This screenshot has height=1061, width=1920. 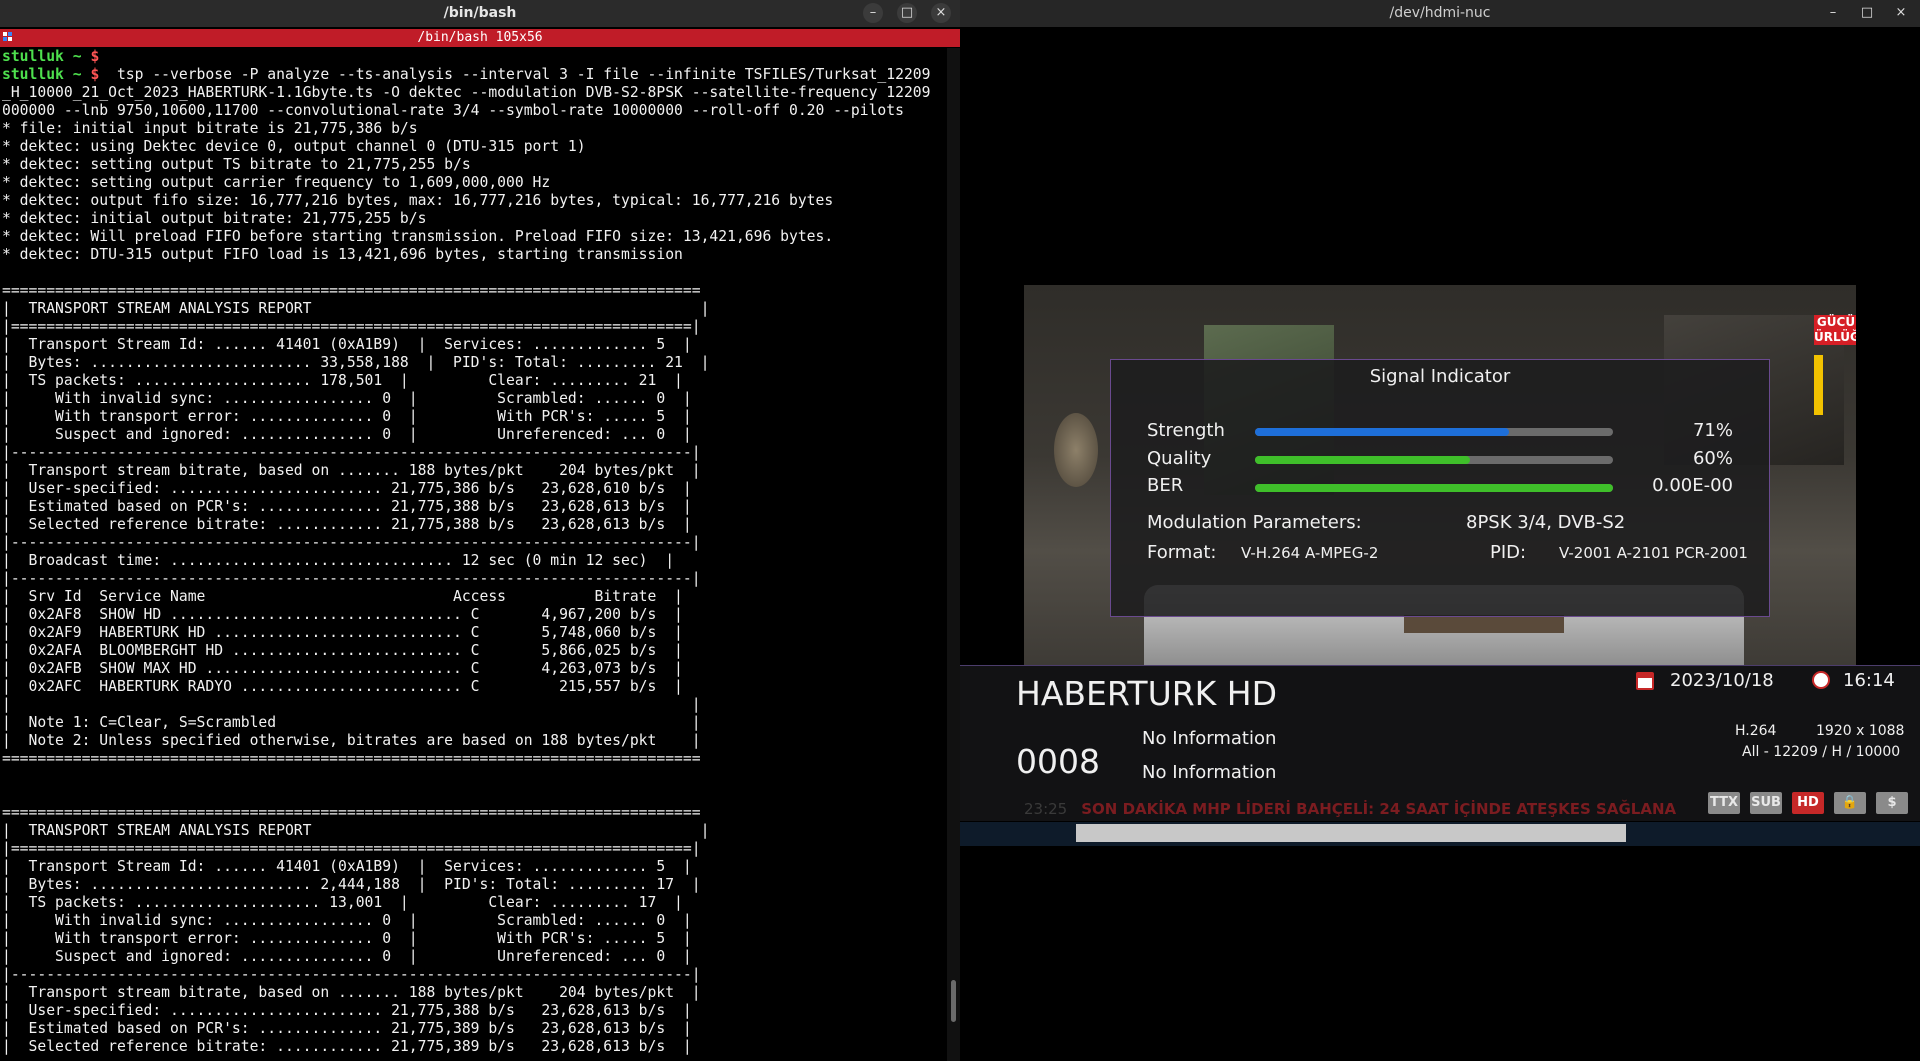 What do you see at coordinates (1869, 680) in the screenshot?
I see `time-display: 16:14` at bounding box center [1869, 680].